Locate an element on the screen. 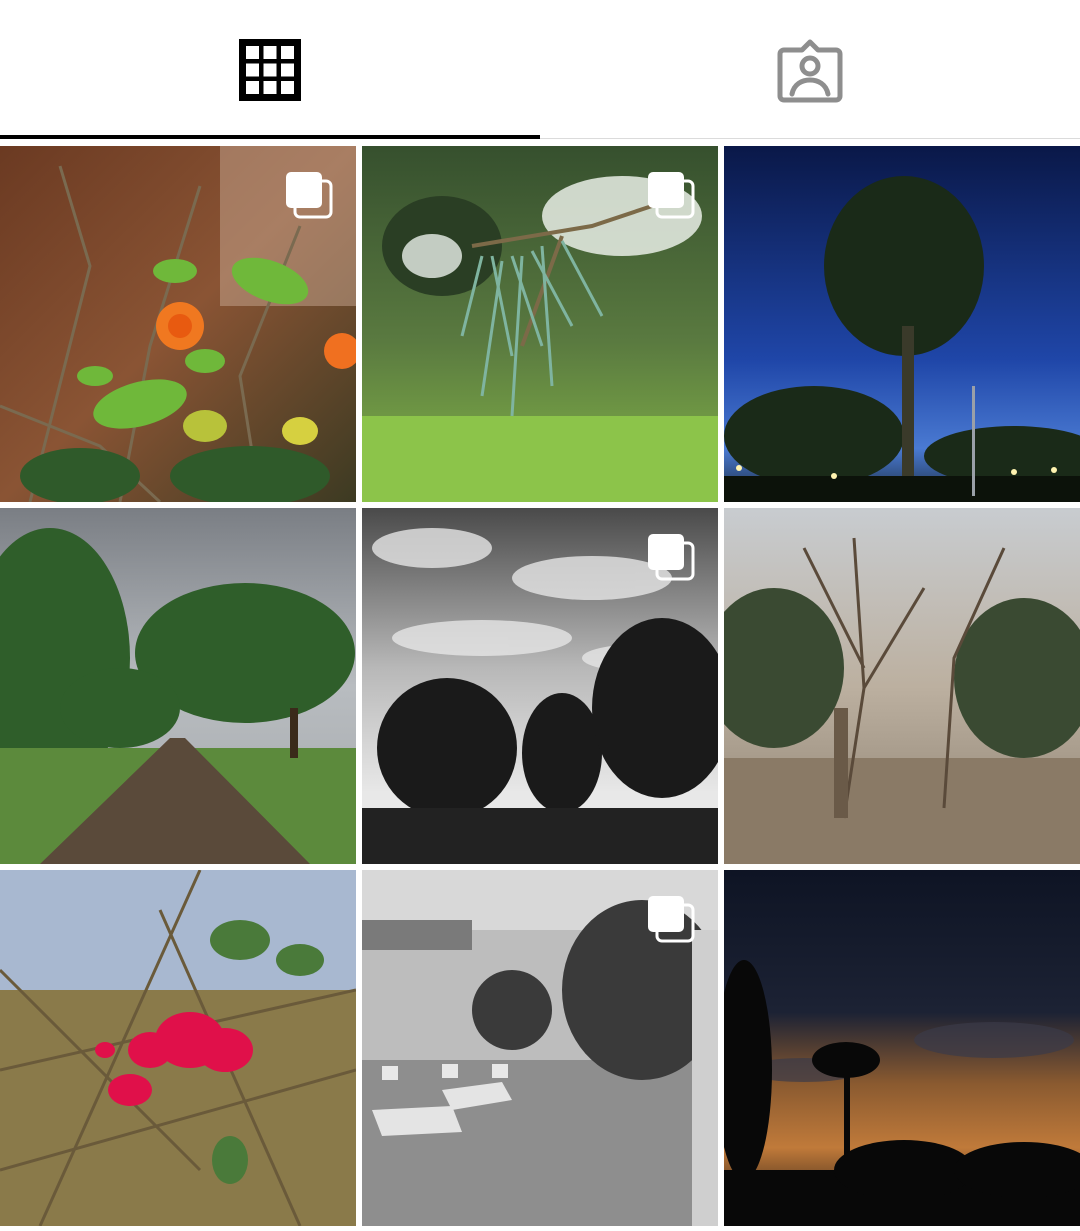 Image resolution: width=1080 pixels, height=1231 pixels. photo-tree-night is located at coordinates (902, 324).